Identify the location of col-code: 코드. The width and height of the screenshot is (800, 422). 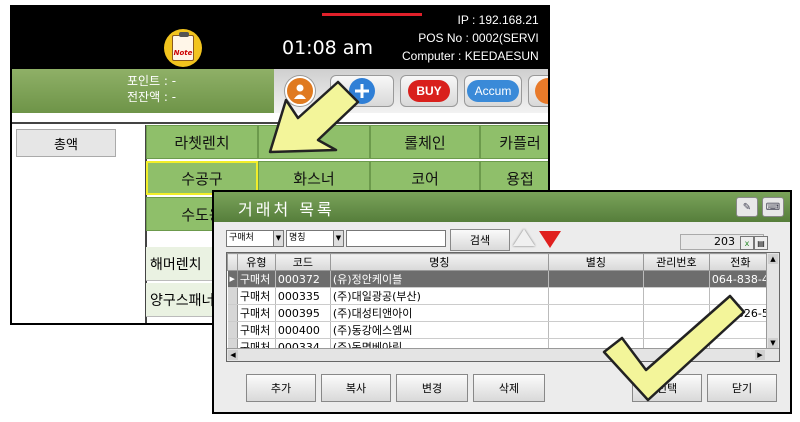
(302, 262).